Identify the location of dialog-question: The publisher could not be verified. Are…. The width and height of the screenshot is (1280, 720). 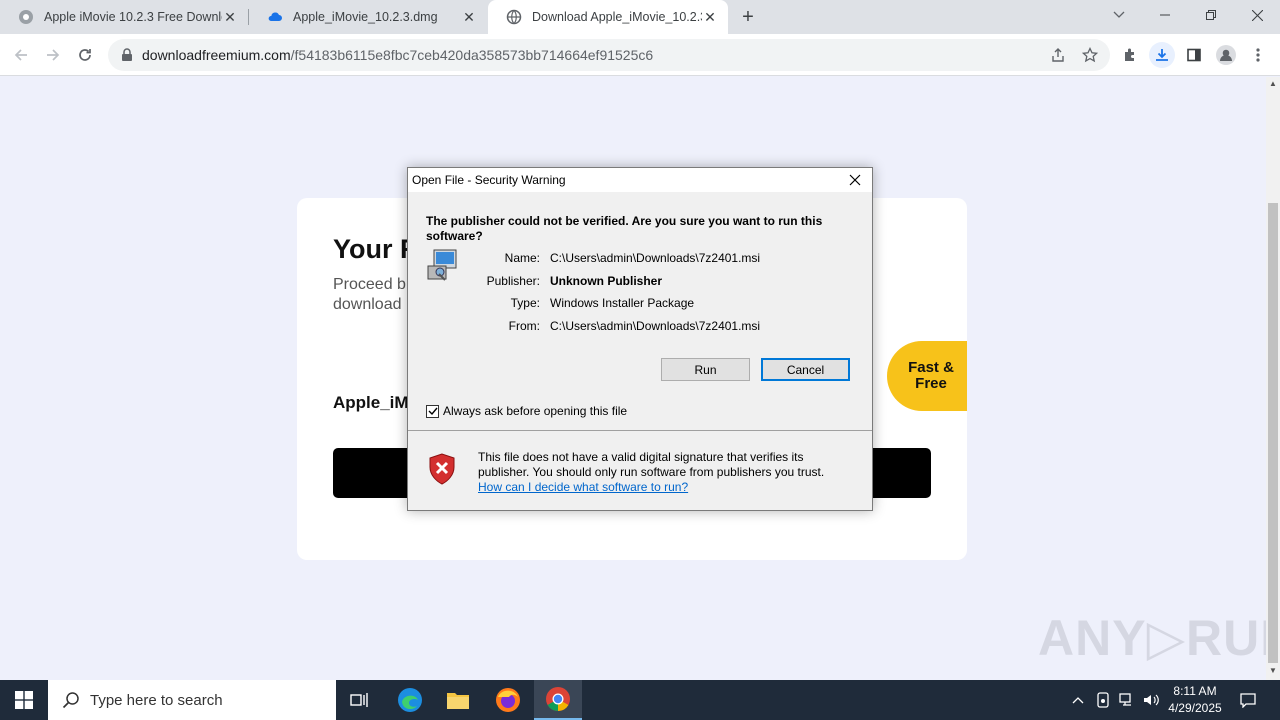
(624, 228).